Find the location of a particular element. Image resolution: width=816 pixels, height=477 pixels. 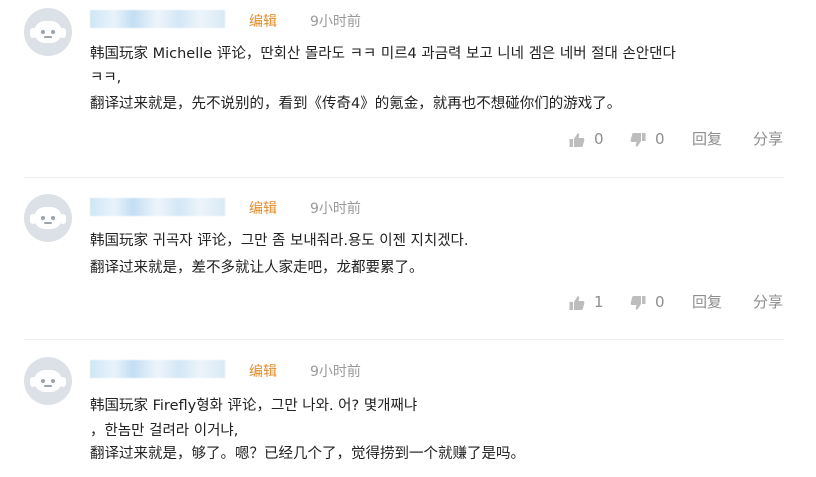

like-count: 1 is located at coordinates (599, 302).